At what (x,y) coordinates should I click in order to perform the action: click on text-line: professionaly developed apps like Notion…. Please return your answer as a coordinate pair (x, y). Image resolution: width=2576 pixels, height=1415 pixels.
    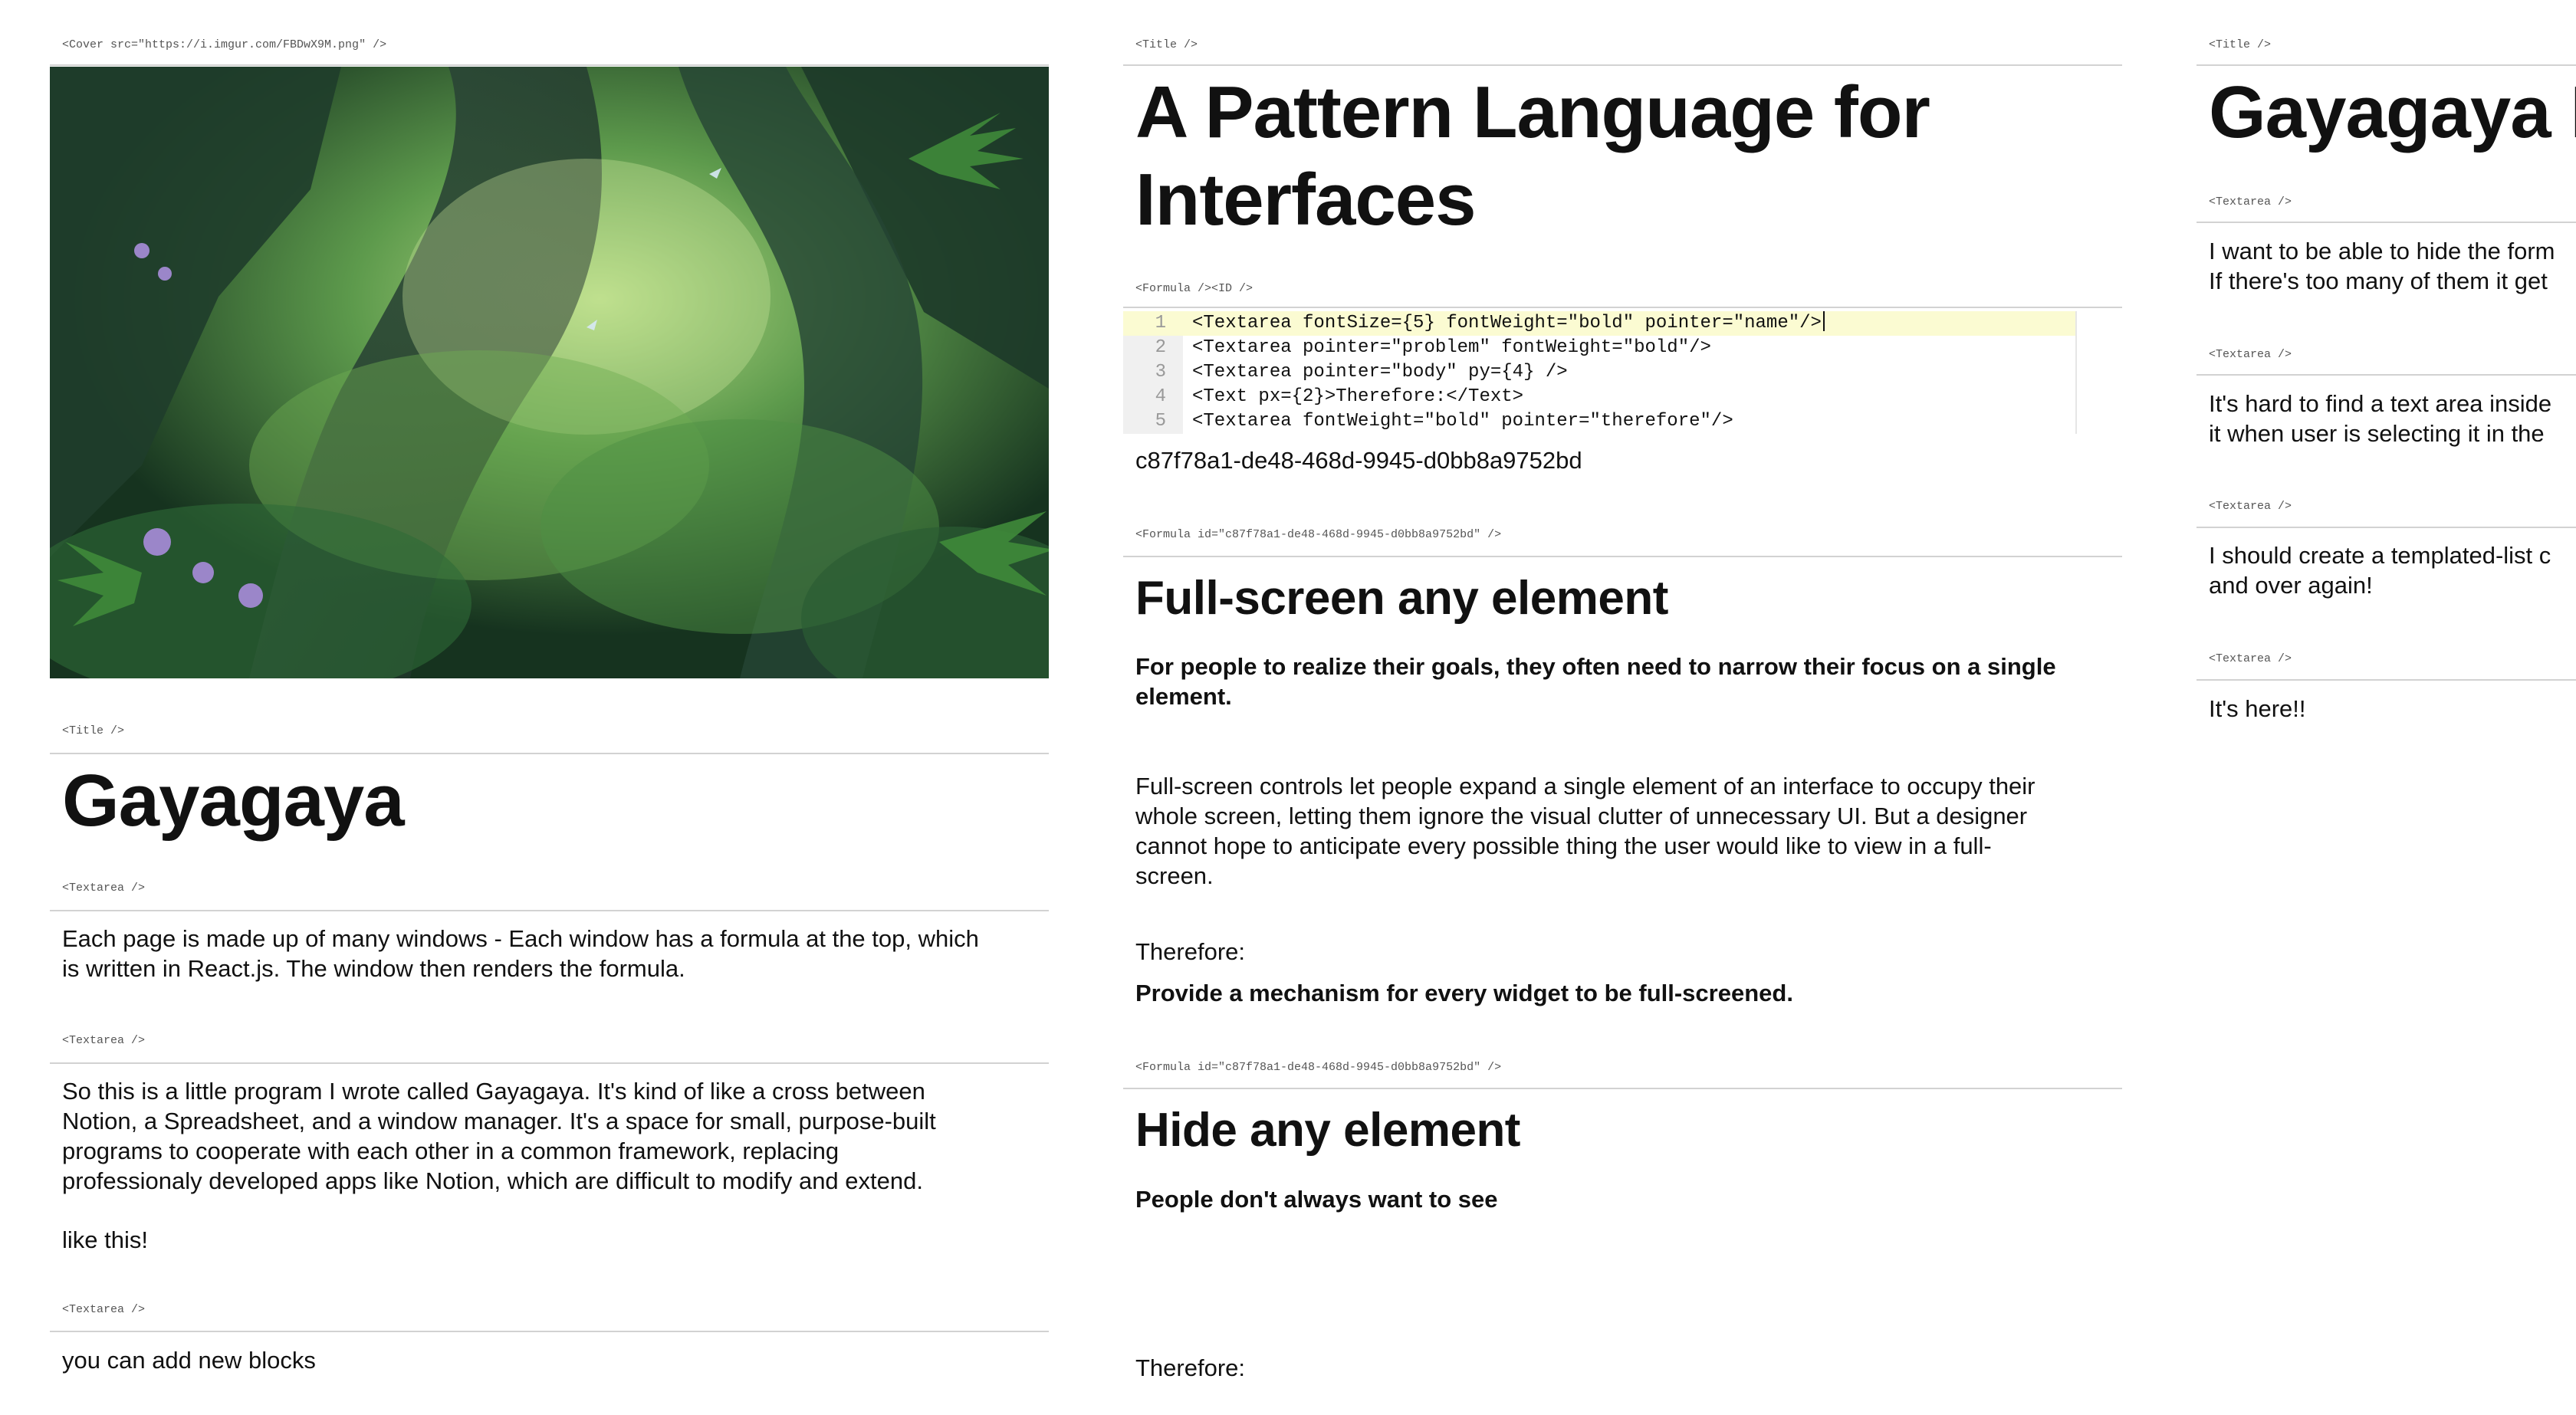
    Looking at the image, I should click on (493, 1180).